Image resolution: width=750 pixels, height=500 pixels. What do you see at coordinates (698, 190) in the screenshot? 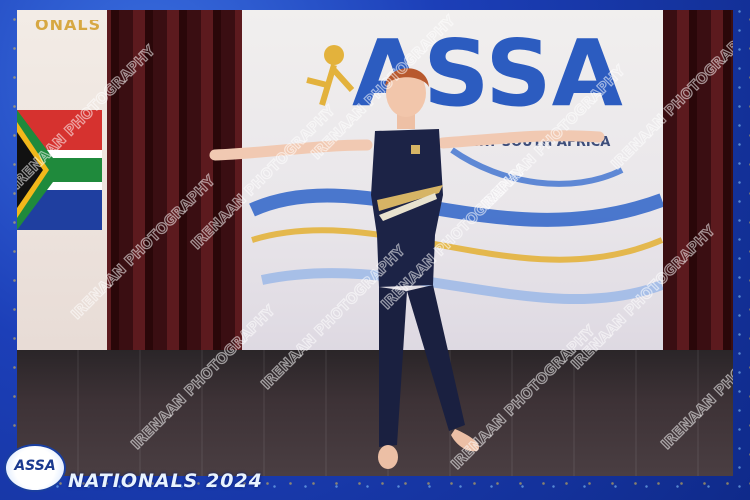
I see `stage-curtain-right` at bounding box center [698, 190].